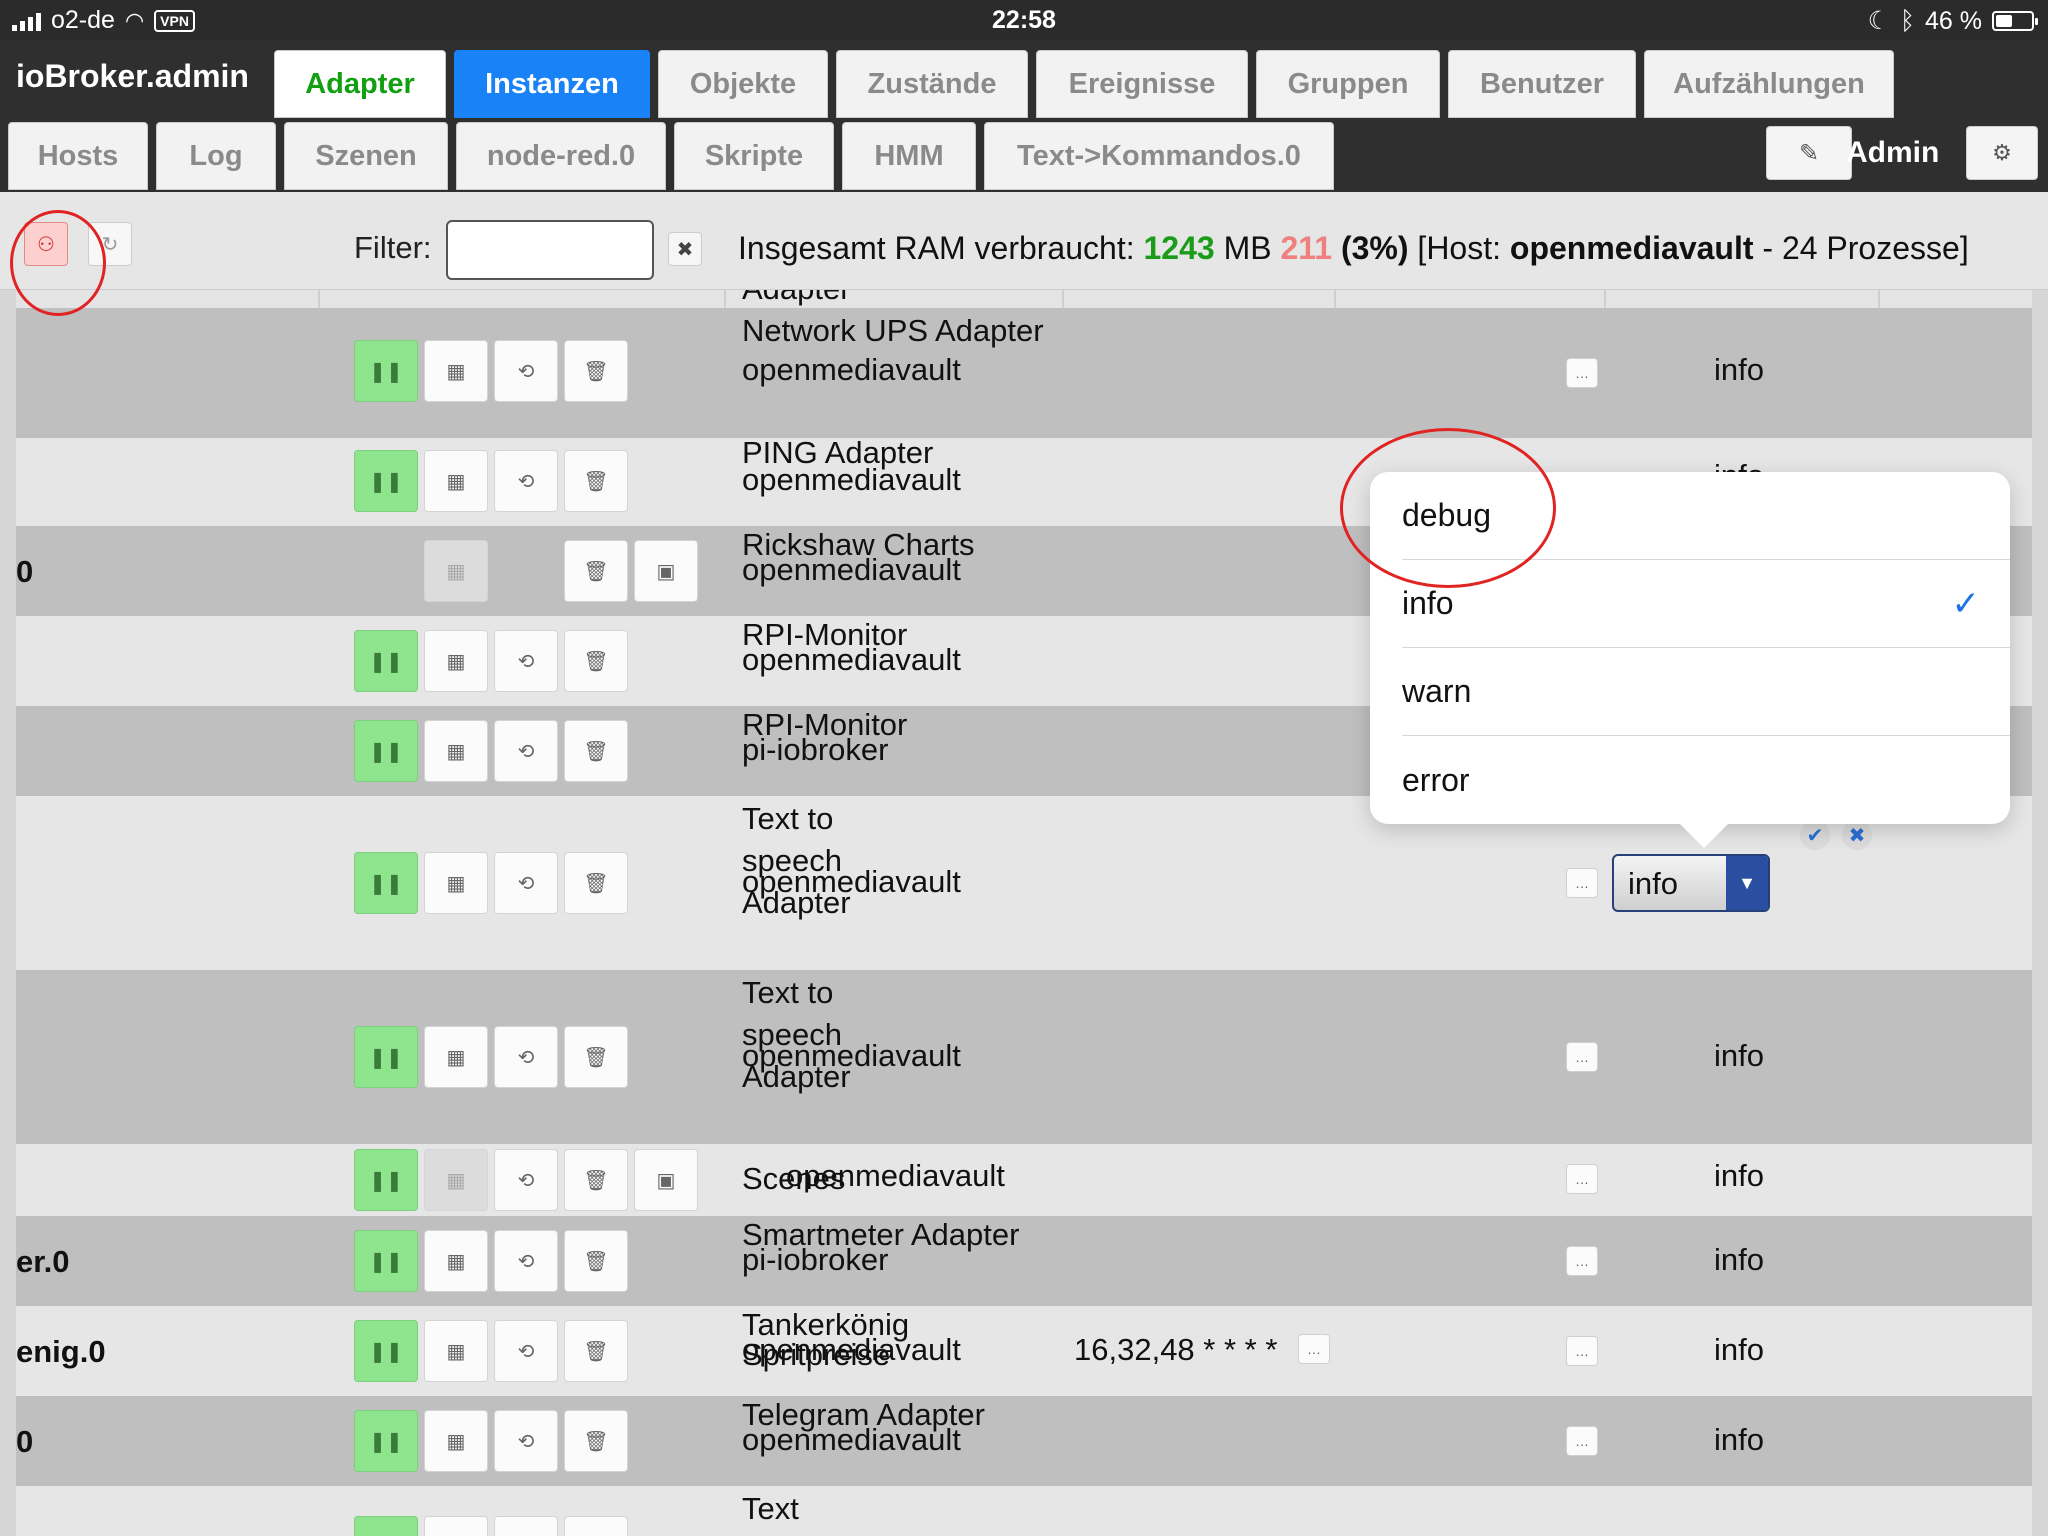 Image resolution: width=2048 pixels, height=1536 pixels. Describe the element at coordinates (1769, 84) in the screenshot. I see `tab-aufzaehlungen: Aufzählungen` at that location.